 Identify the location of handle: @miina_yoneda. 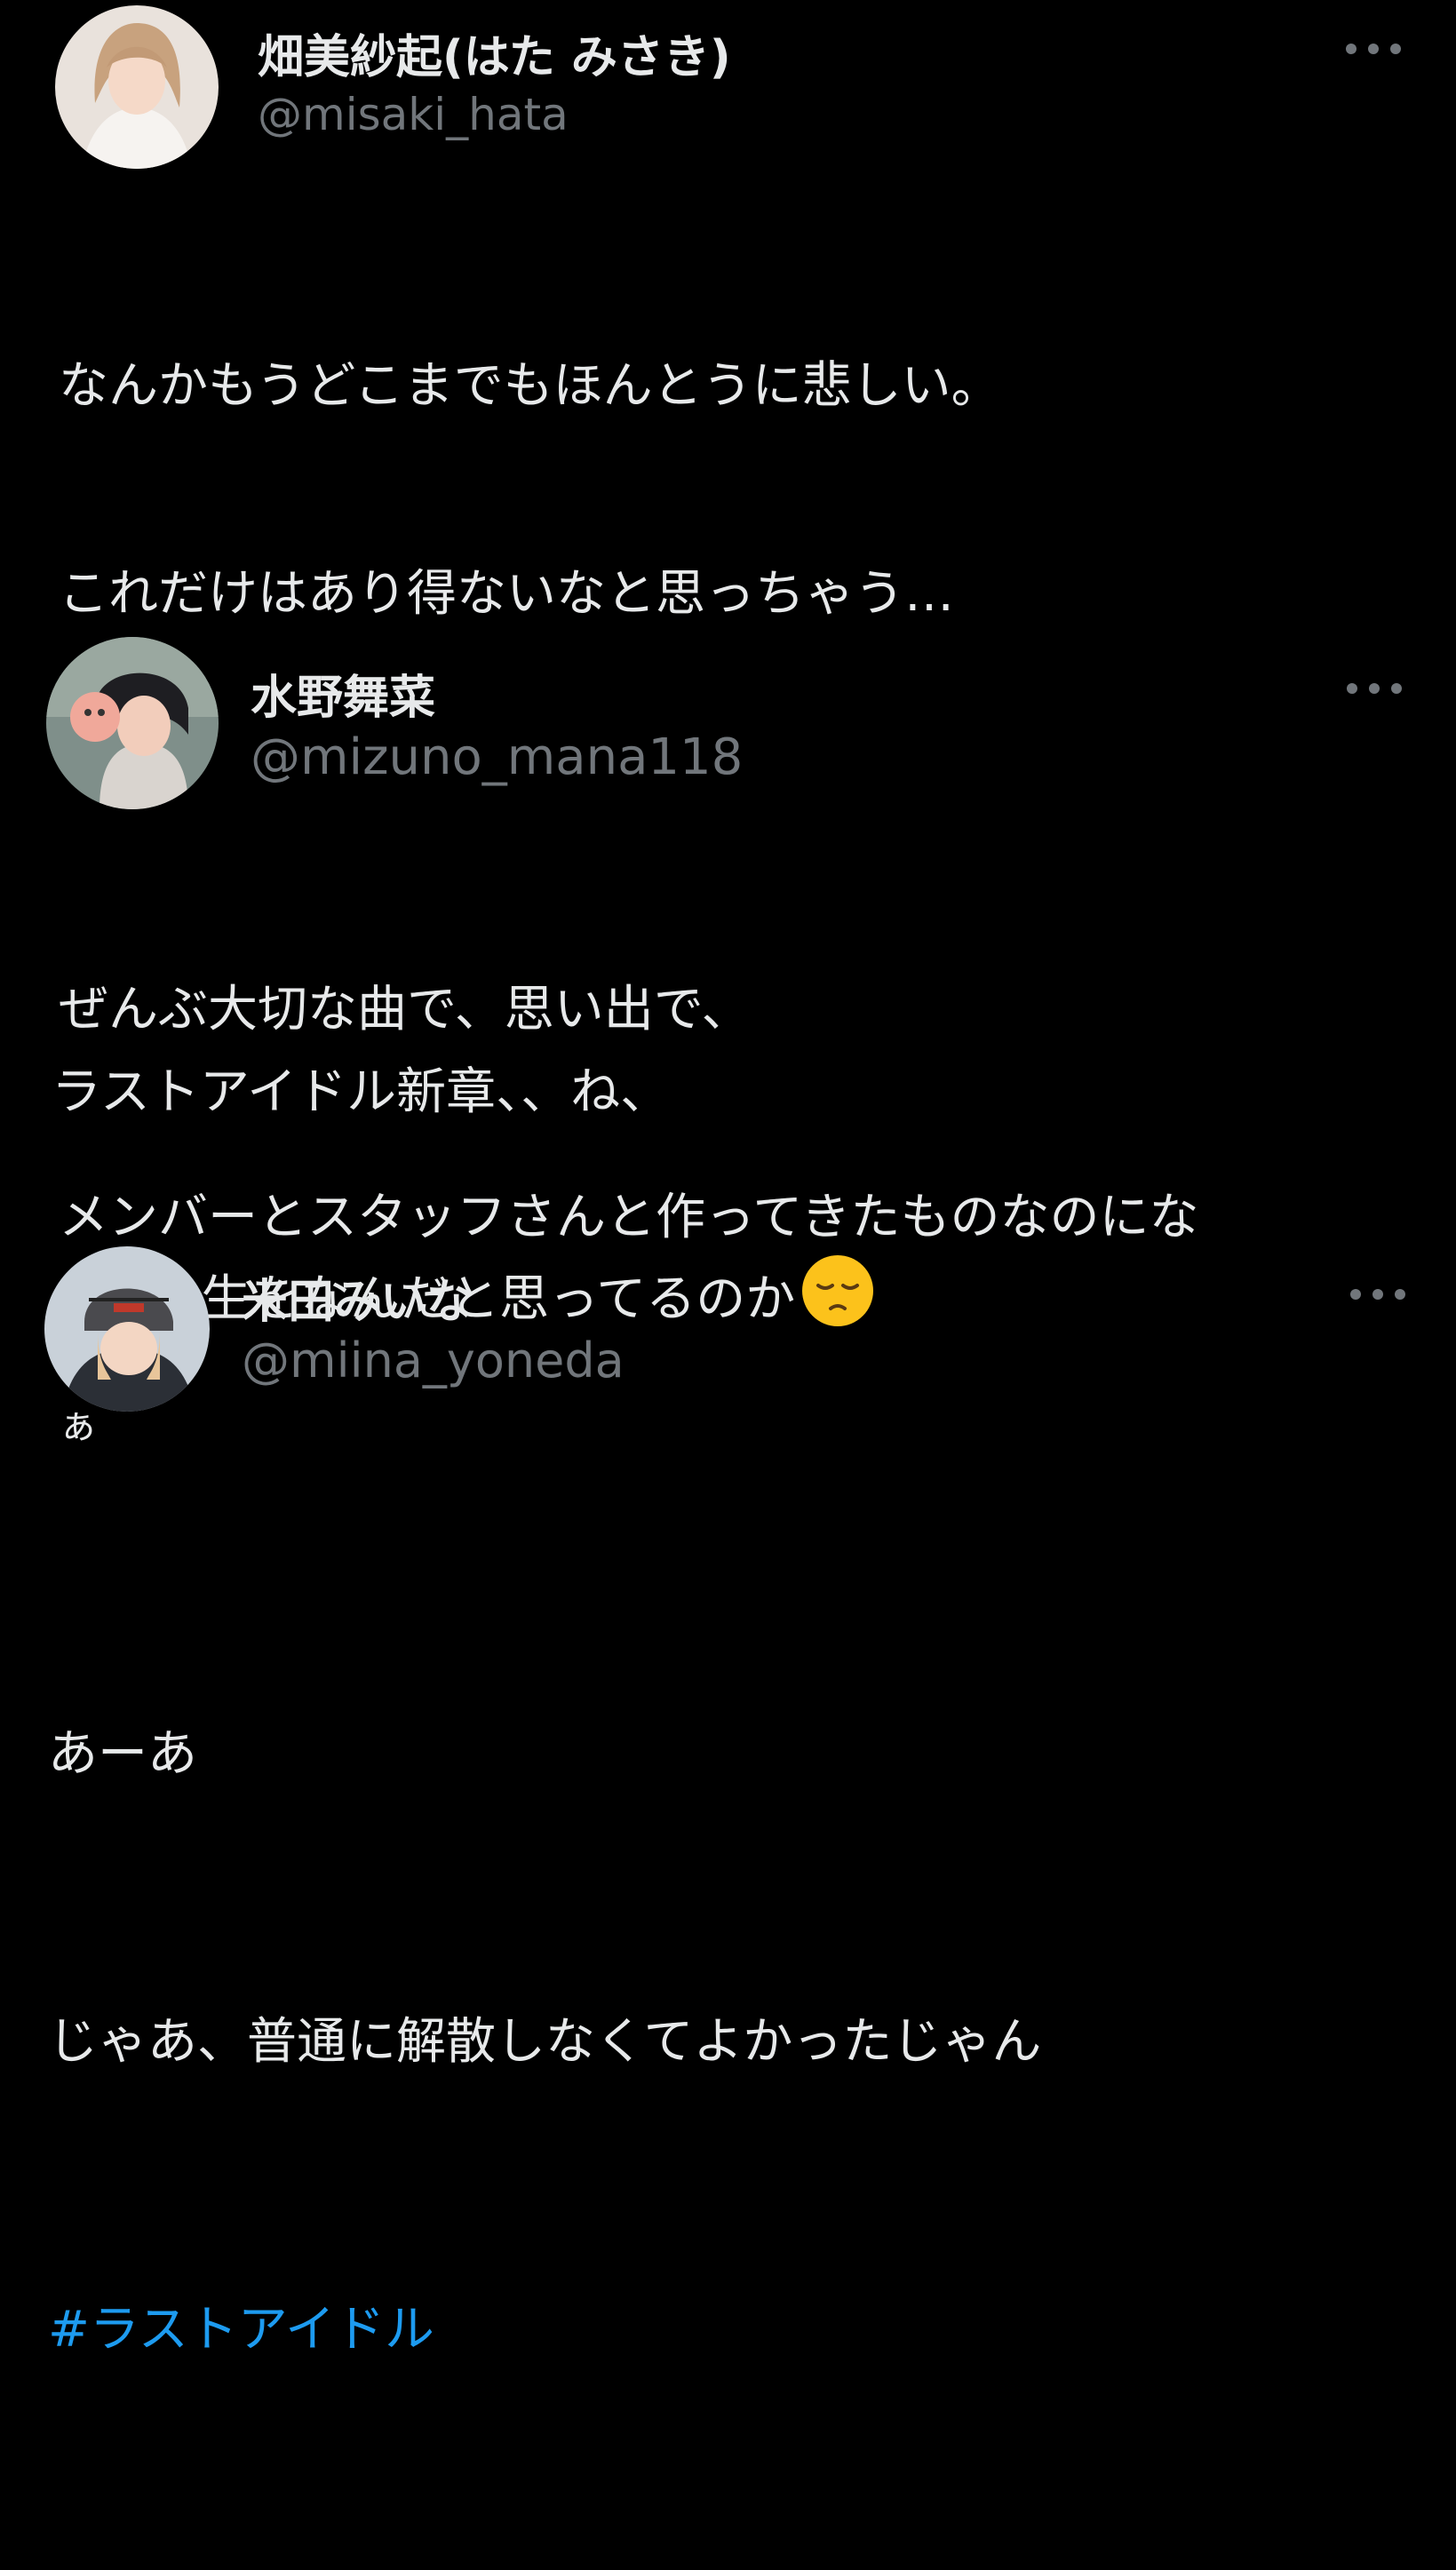
(433, 1361).